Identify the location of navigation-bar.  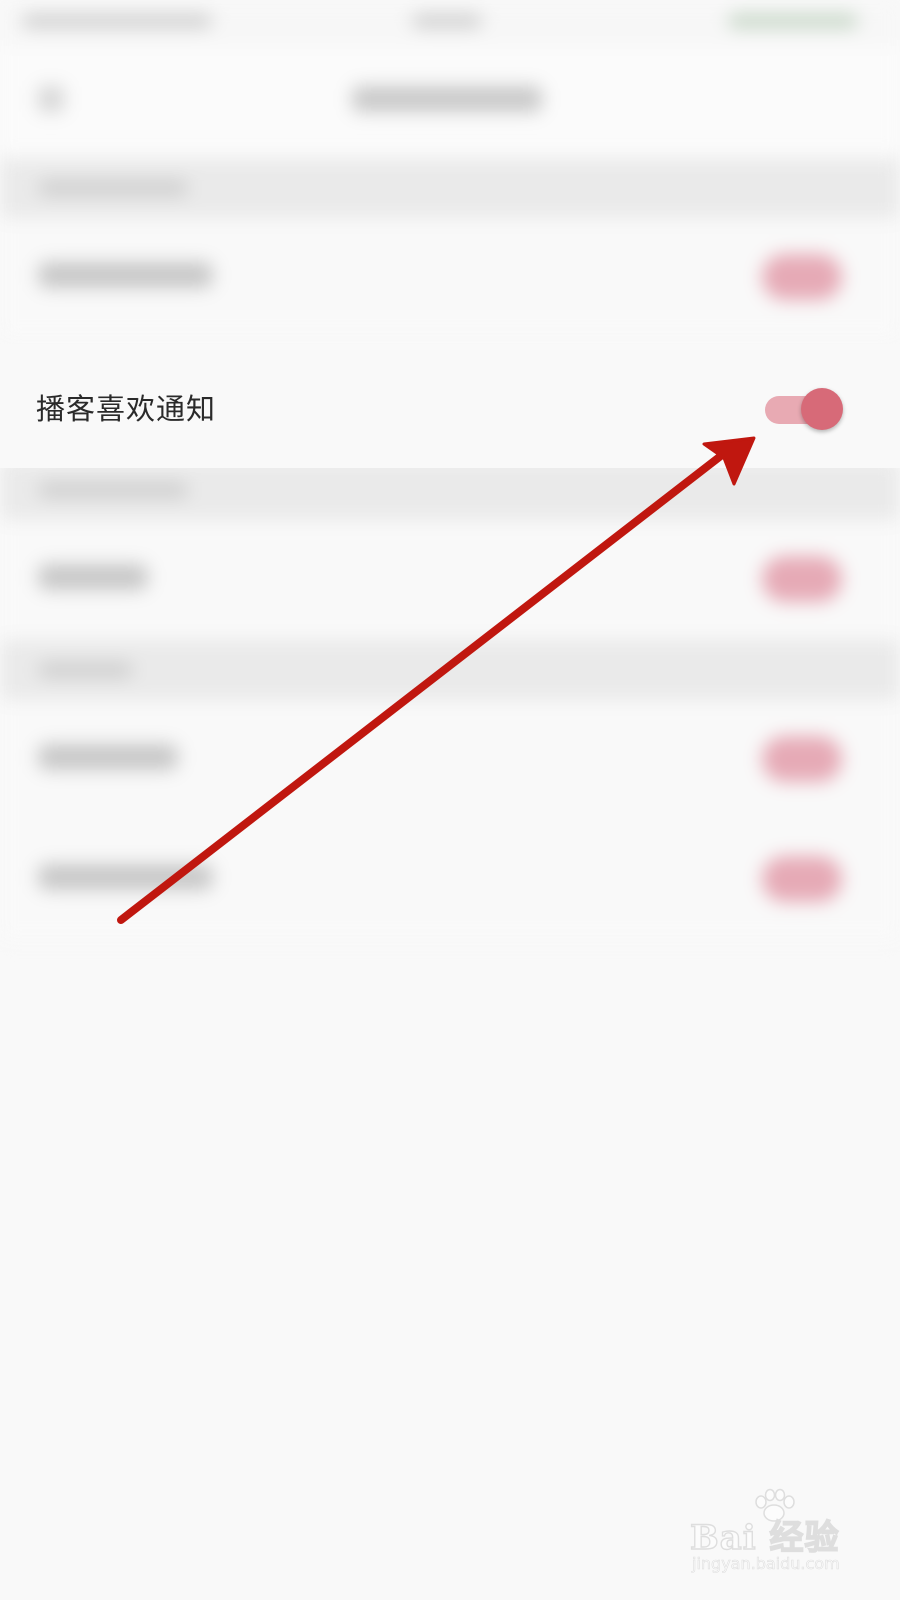
(450, 101).